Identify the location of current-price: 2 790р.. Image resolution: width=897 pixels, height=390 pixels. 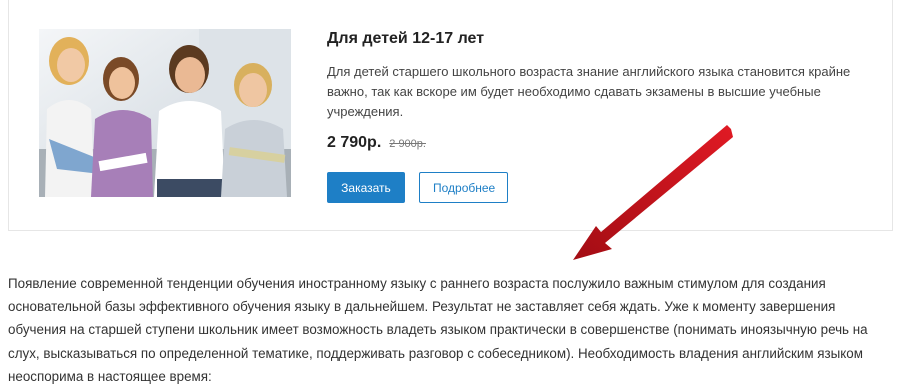
(354, 142).